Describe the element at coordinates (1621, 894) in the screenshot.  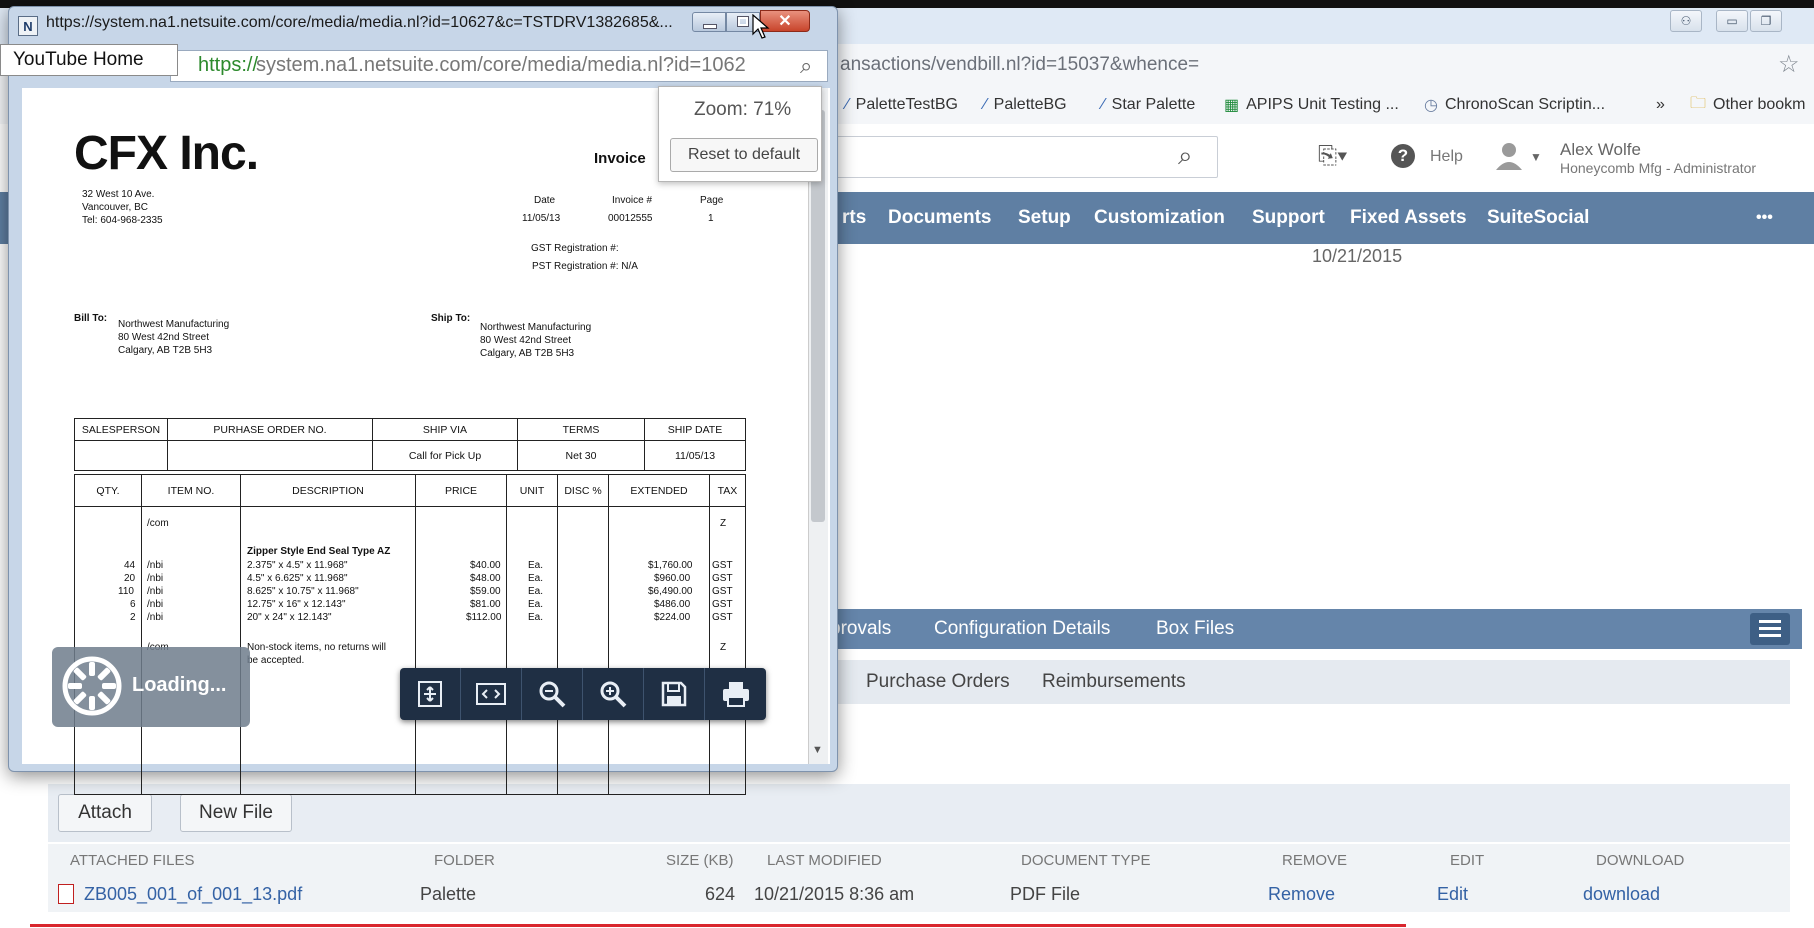
I see `download-link: download` at that location.